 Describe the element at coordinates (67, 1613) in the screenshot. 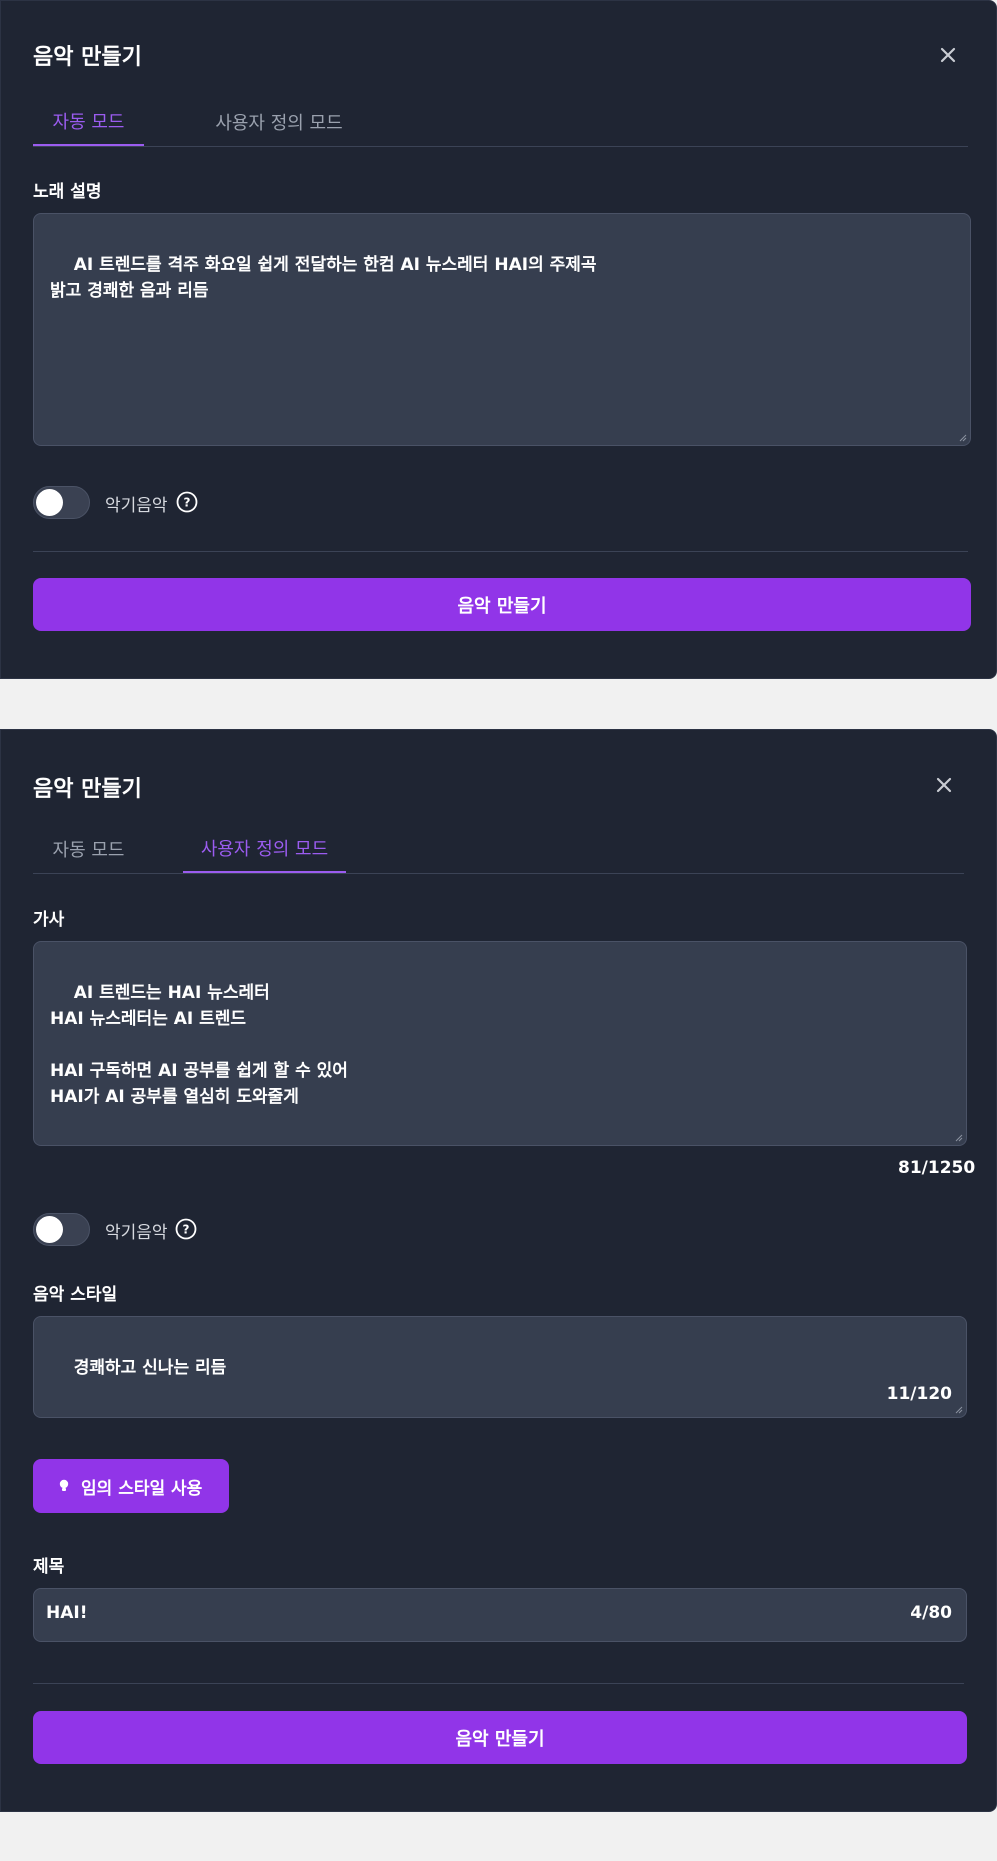

I see `title-text: HAI!` at that location.